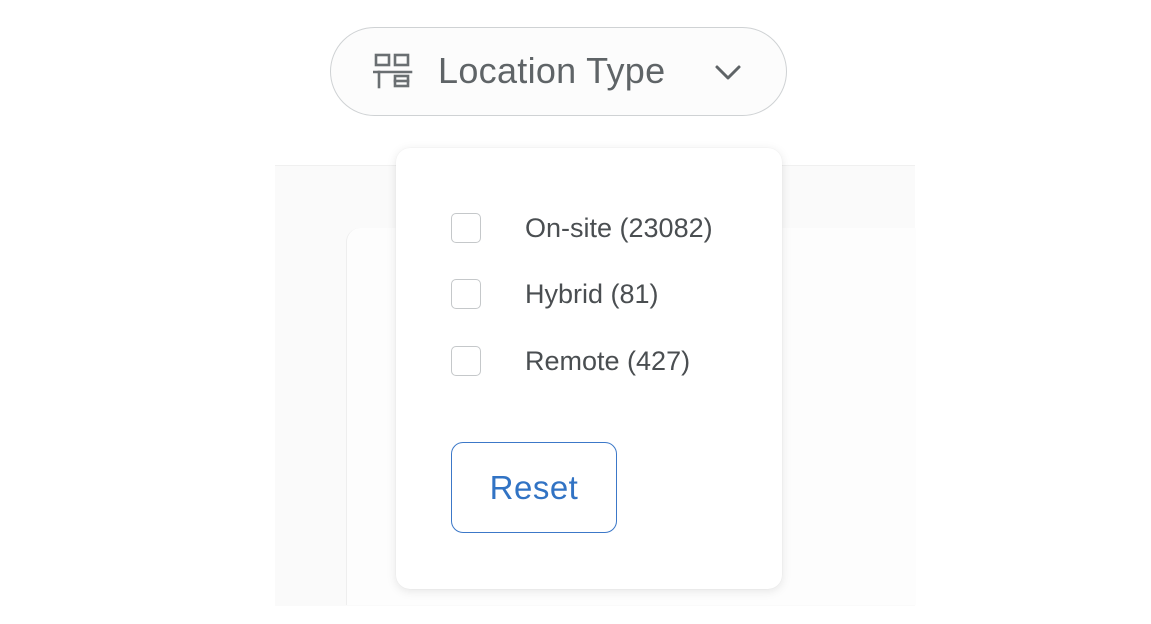  Describe the element at coordinates (592, 293) in the screenshot. I see `option-label: Hybrid (81)` at that location.